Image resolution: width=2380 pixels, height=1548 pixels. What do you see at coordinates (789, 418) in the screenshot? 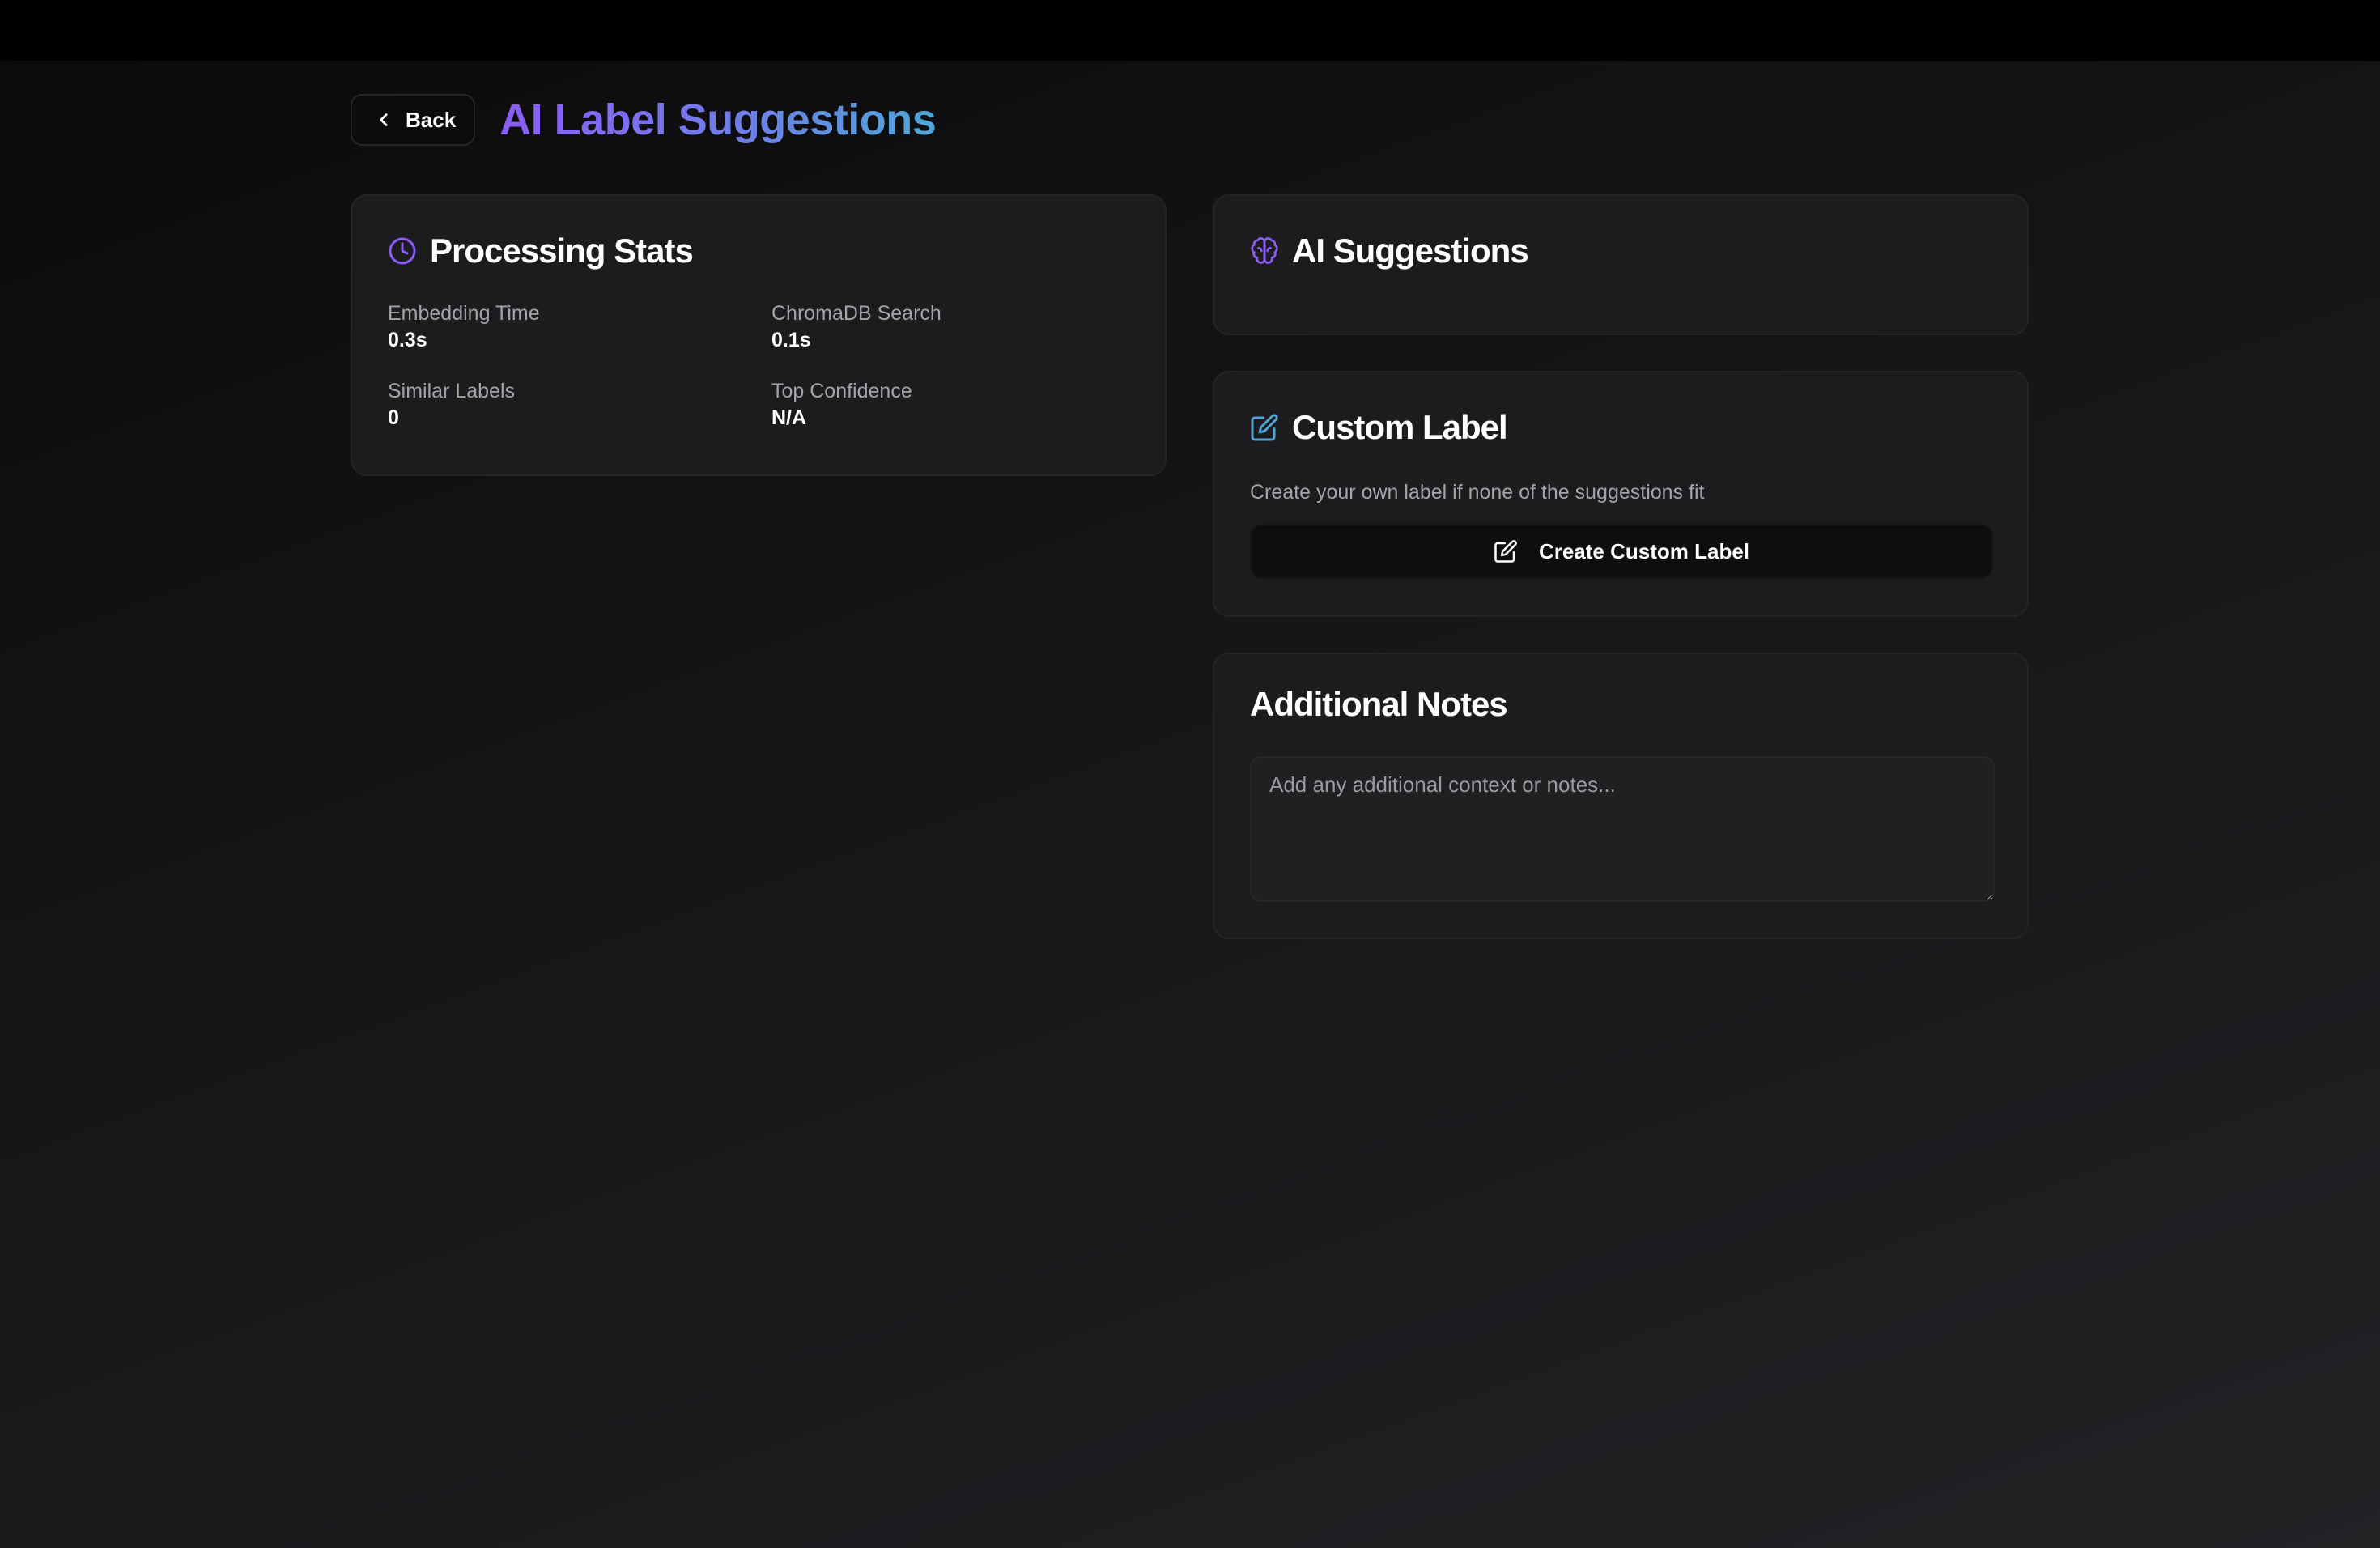
I see `stat-value: N/A` at bounding box center [789, 418].